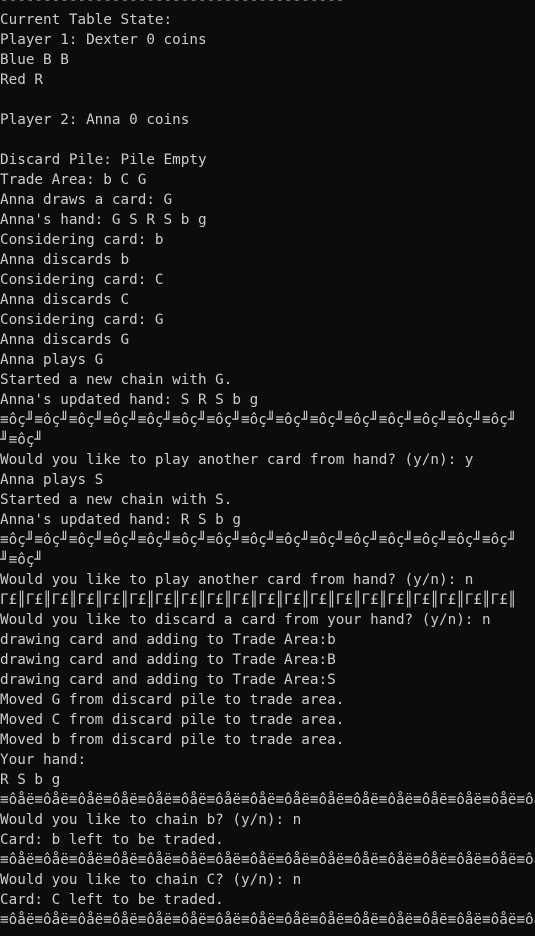 This screenshot has height=936, width=535. I want to click on console-line: Anna discards G, so click(65, 340).